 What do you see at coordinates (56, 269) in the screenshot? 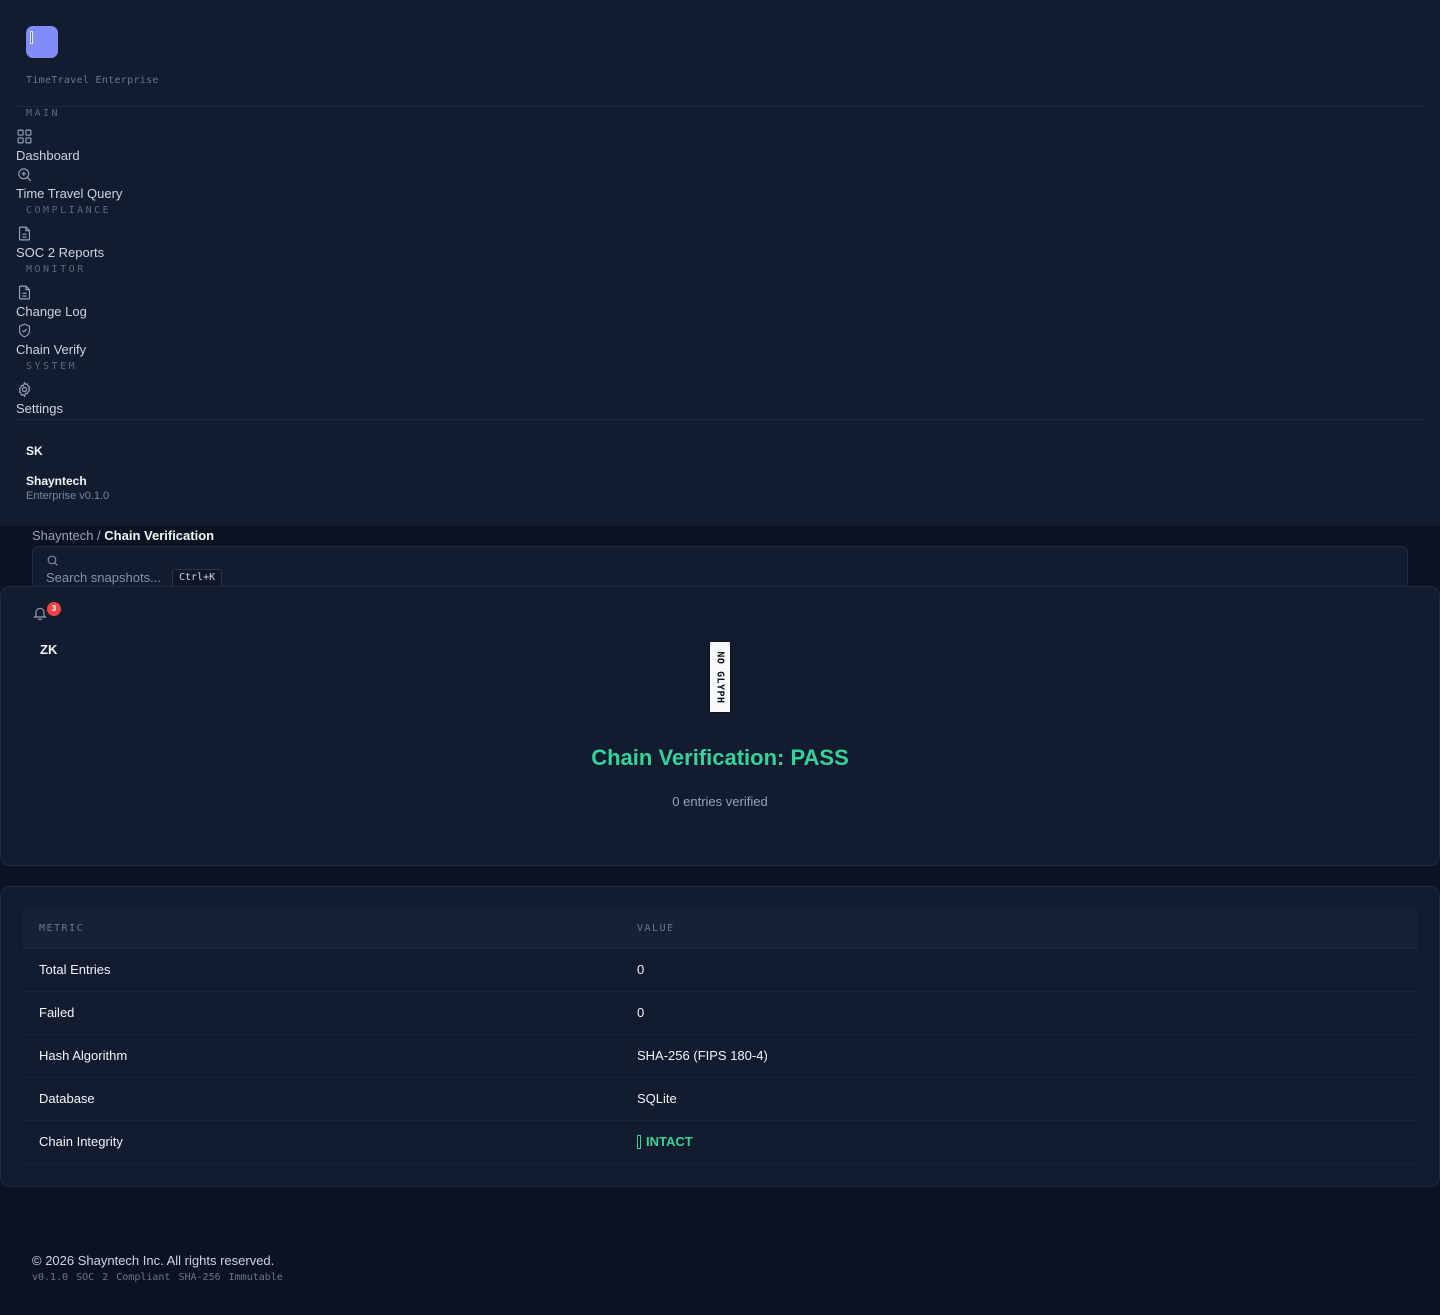
I see `section-label-monitor: MONITOR` at bounding box center [56, 269].